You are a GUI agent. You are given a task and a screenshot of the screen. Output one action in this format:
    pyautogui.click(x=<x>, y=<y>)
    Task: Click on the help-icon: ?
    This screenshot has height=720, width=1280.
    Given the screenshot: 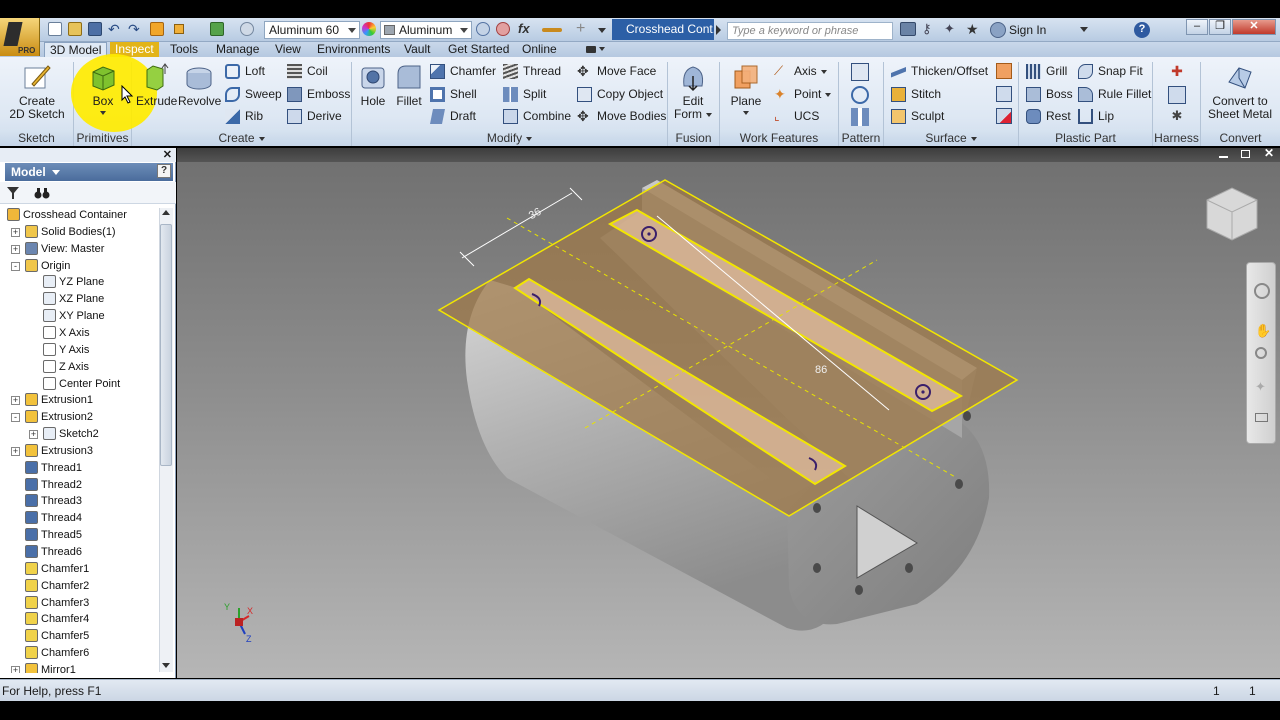 What is the action you would take?
    pyautogui.click(x=1142, y=30)
    